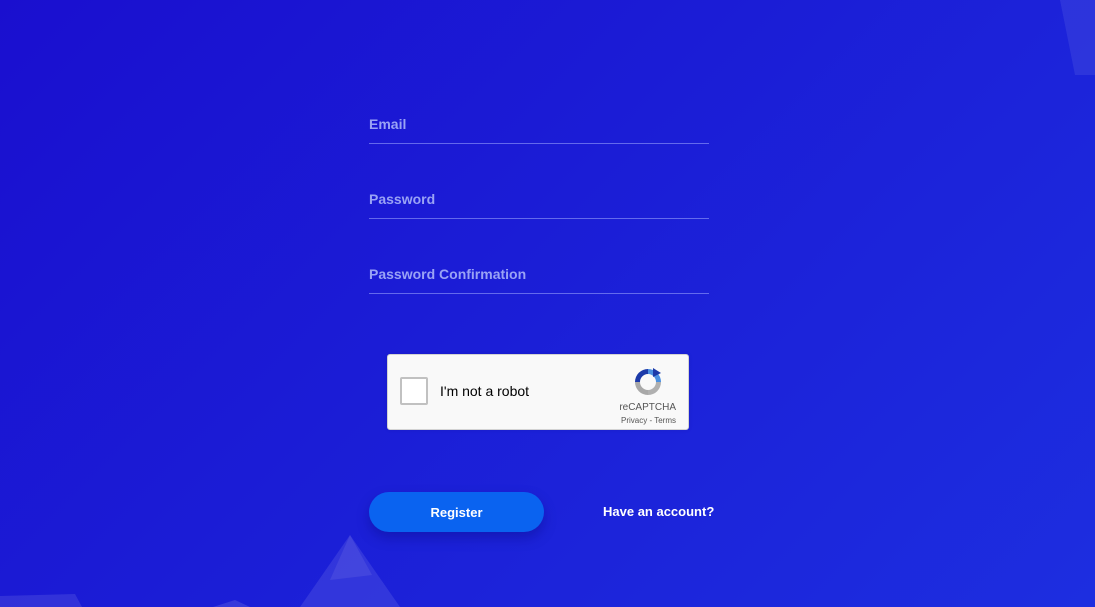 The image size is (1095, 607). I want to click on recaptcha-checkbox, so click(414, 391).